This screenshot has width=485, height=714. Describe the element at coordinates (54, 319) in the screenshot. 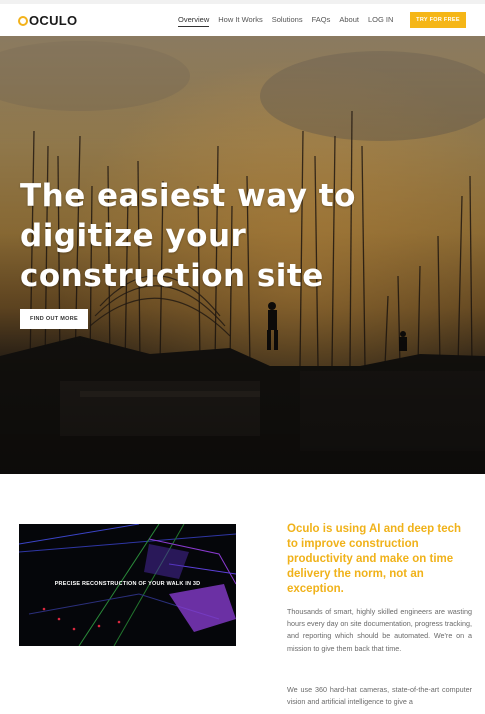

I see `find-out-more-button: FIND OUT MORE` at that location.